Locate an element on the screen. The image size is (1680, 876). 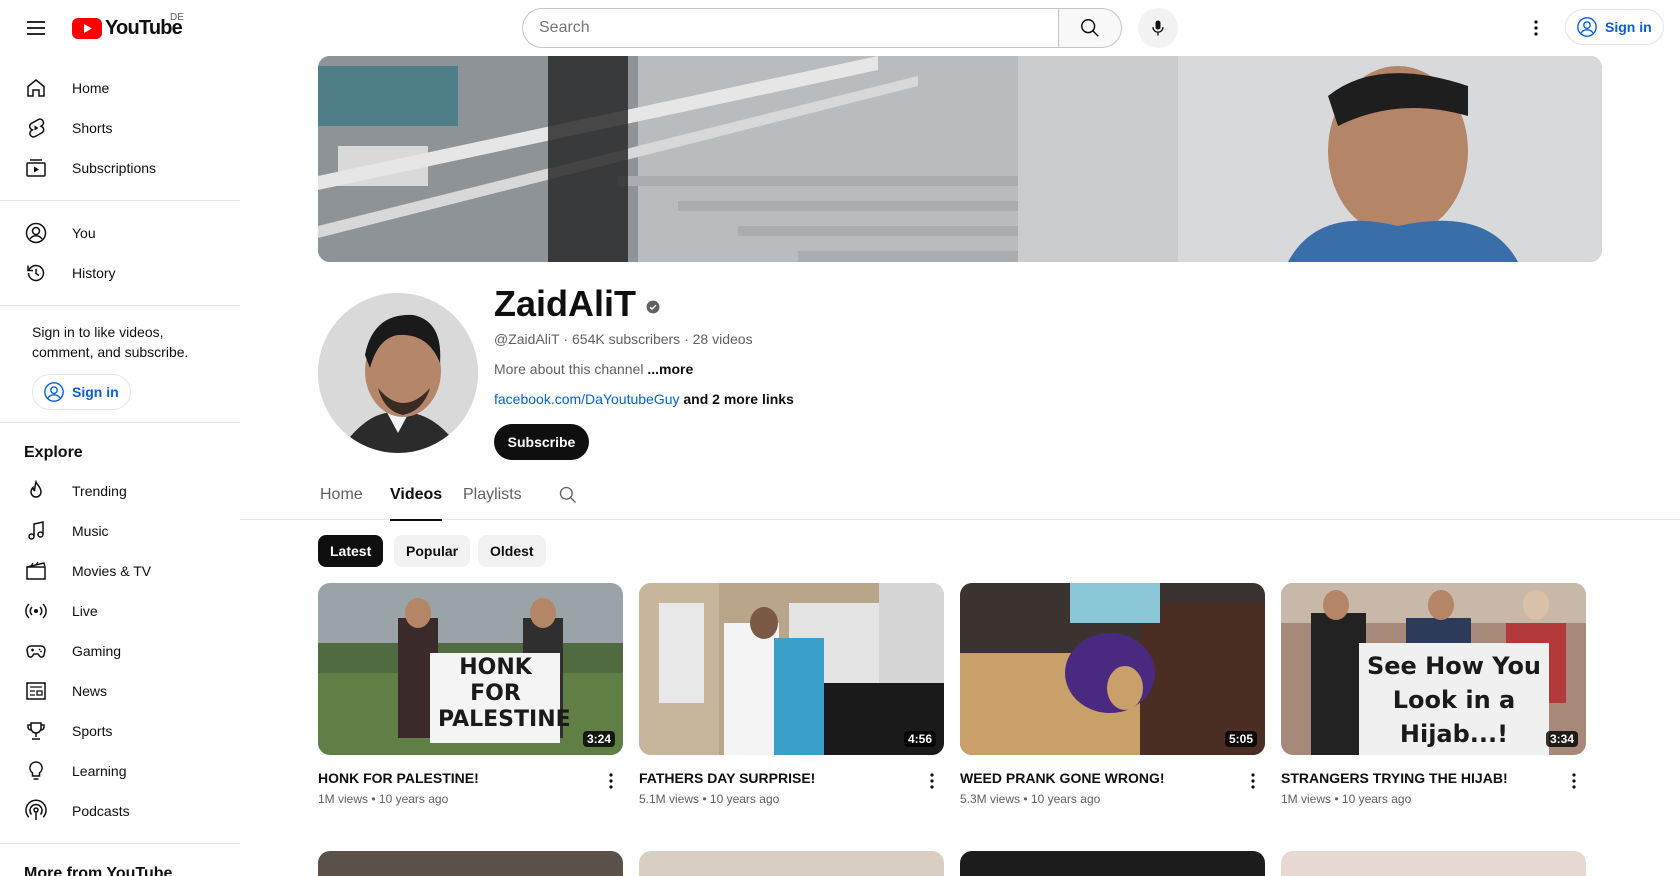
more-links: and 2 more links is located at coordinates (738, 399).